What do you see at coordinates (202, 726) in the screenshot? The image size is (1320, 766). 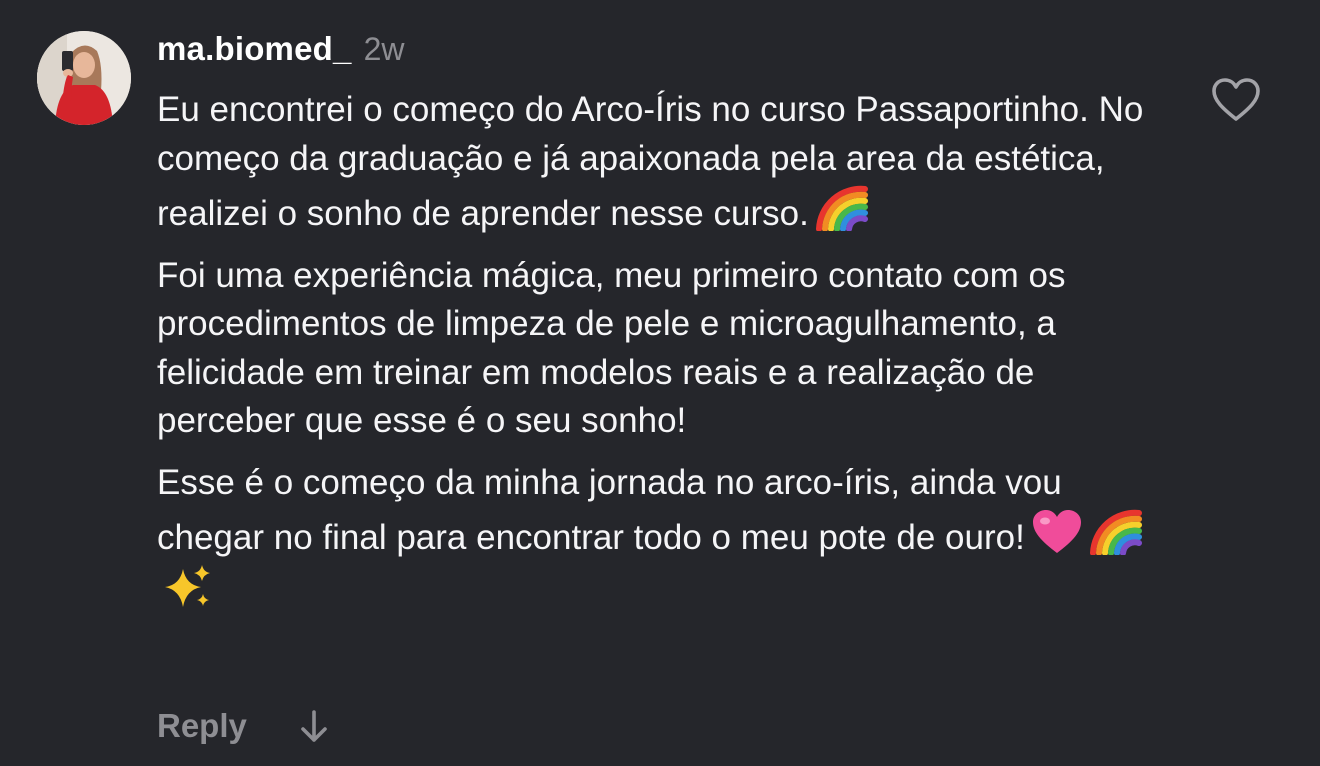 I see `reply-button: Reply` at bounding box center [202, 726].